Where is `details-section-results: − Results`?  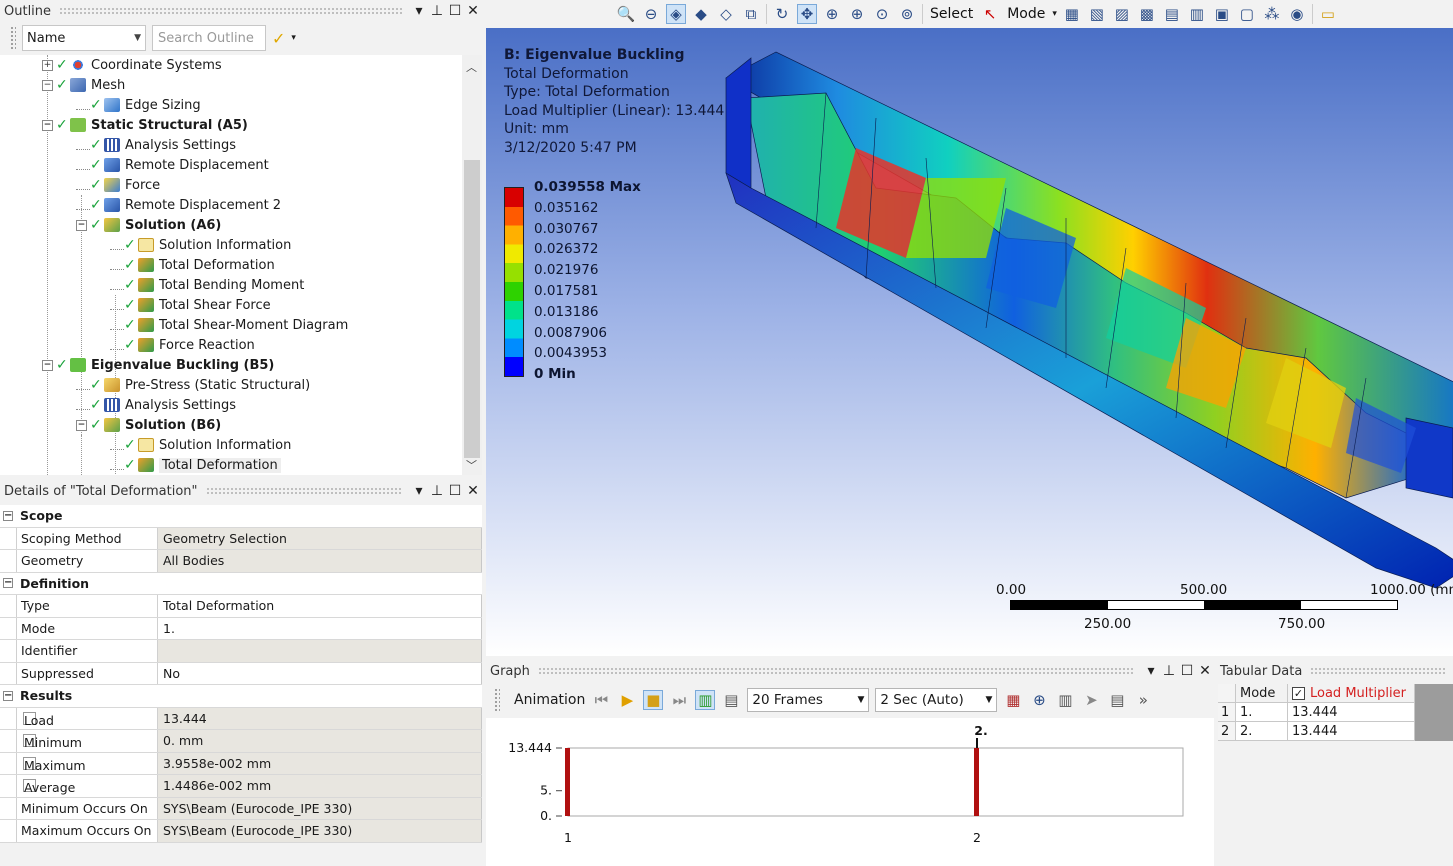
details-section-results: − Results is located at coordinates (241, 696).